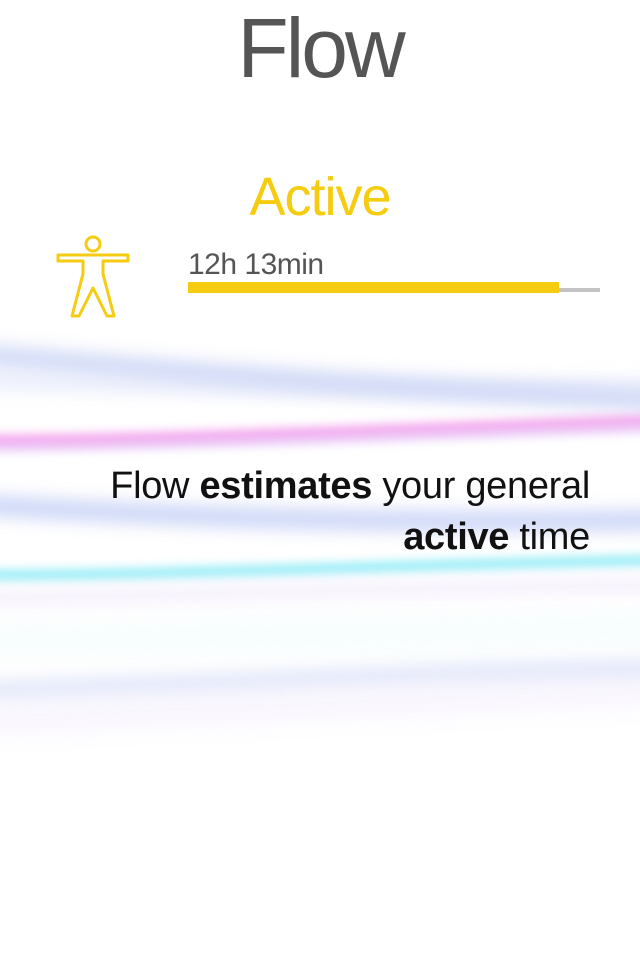 The height and width of the screenshot is (960, 640). I want to click on person-figure-icon, so click(93, 276).